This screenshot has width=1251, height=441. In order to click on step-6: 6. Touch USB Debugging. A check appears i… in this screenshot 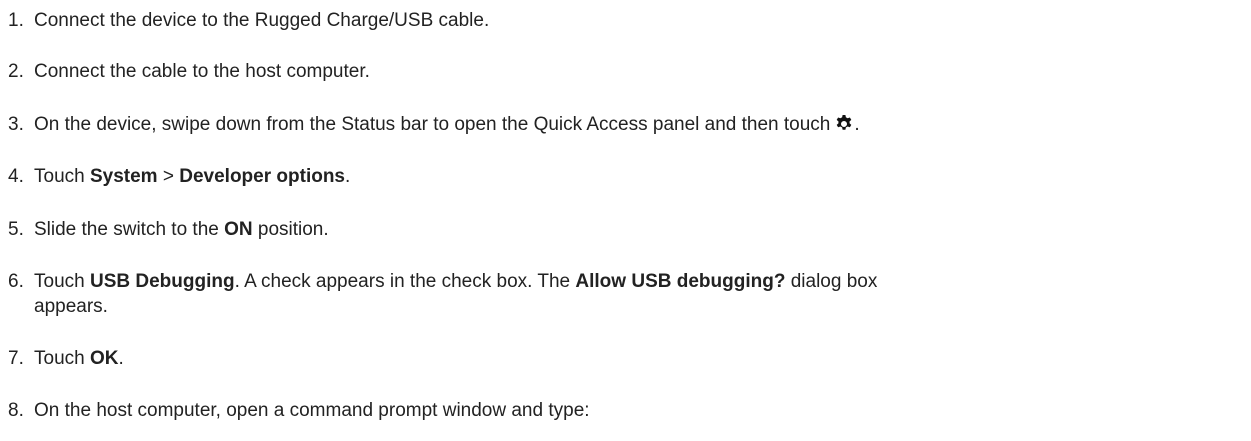, I will do `click(442, 281)`.